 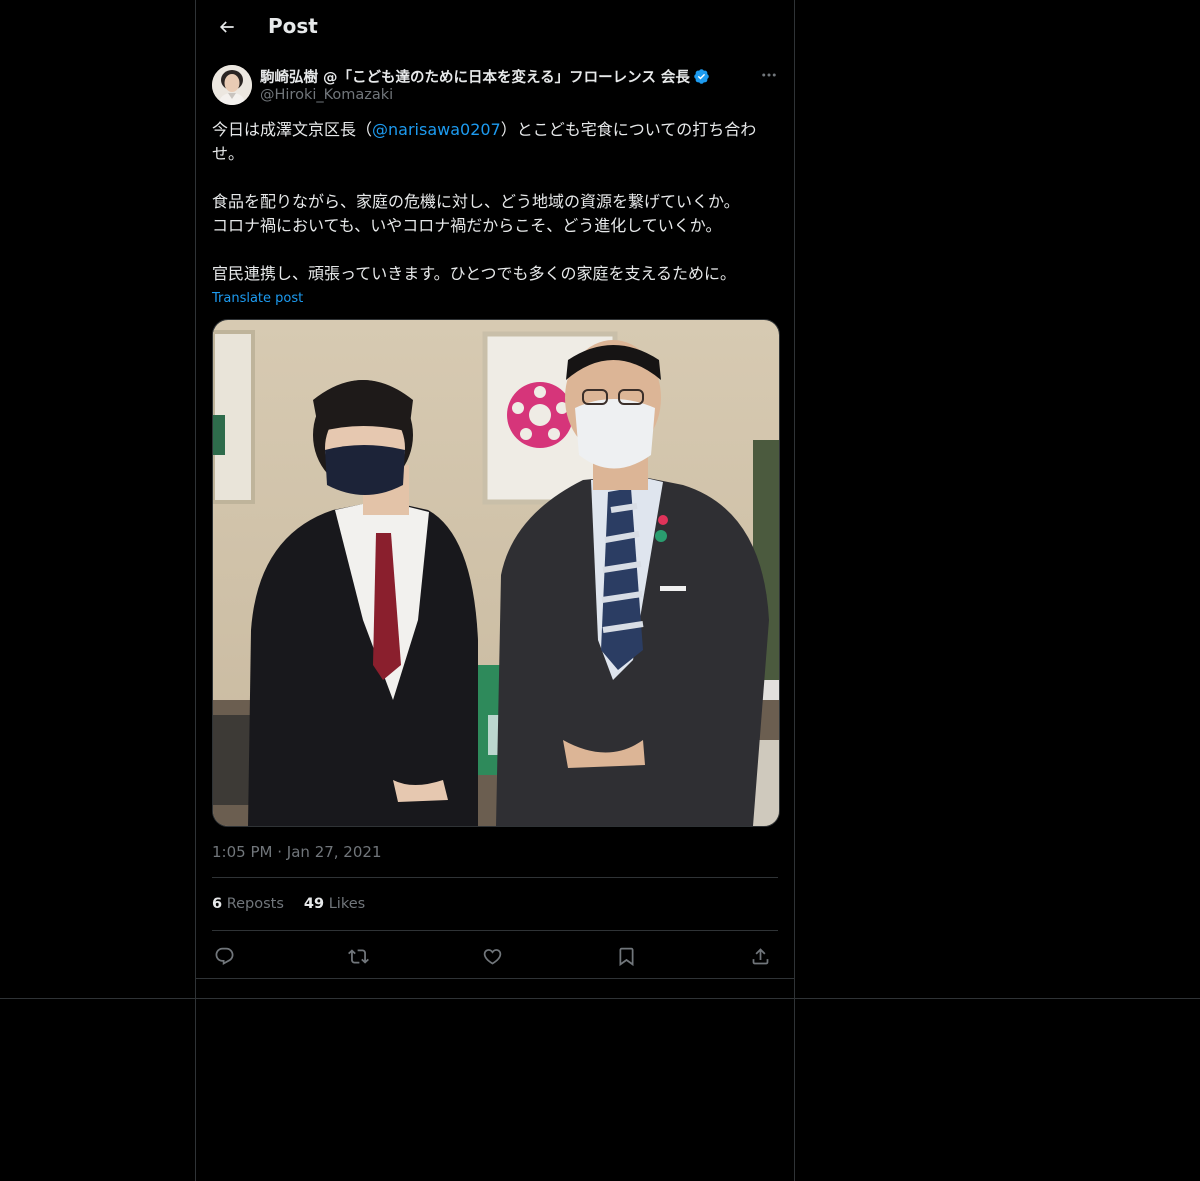 I want to click on more-dots-icon, so click(x=769, y=75).